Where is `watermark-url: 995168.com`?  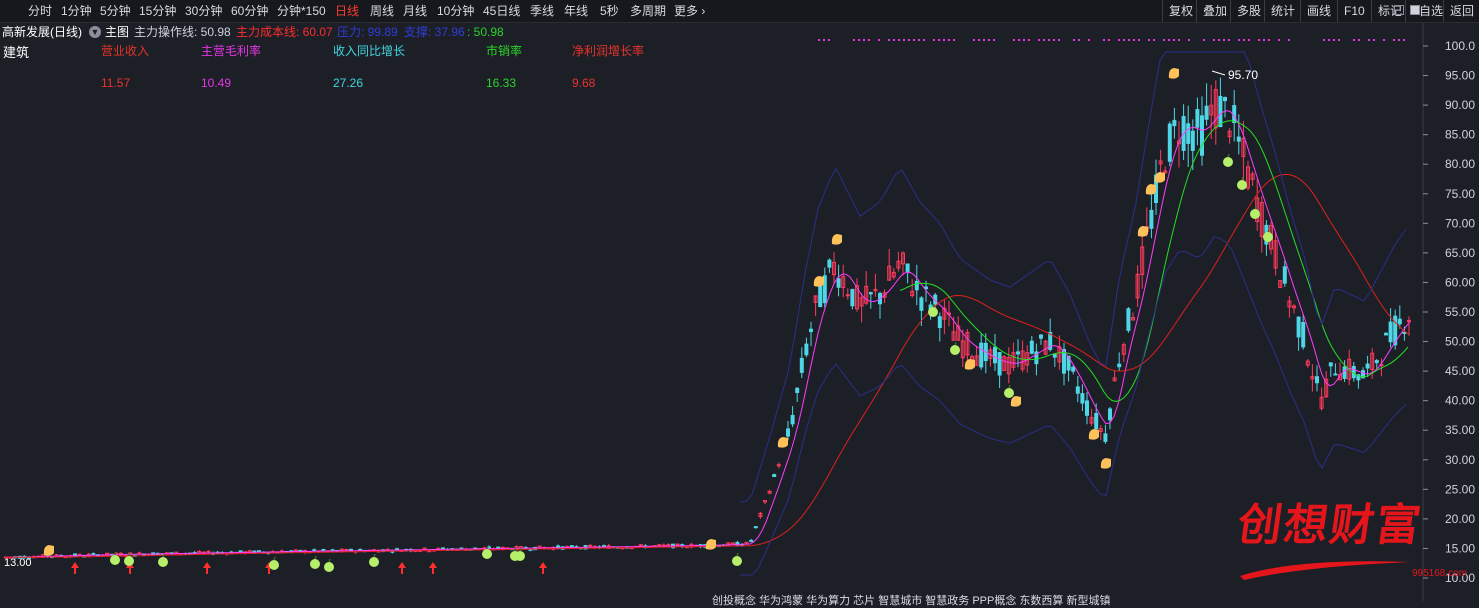
watermark-url: 995168.com is located at coordinates (1440, 573).